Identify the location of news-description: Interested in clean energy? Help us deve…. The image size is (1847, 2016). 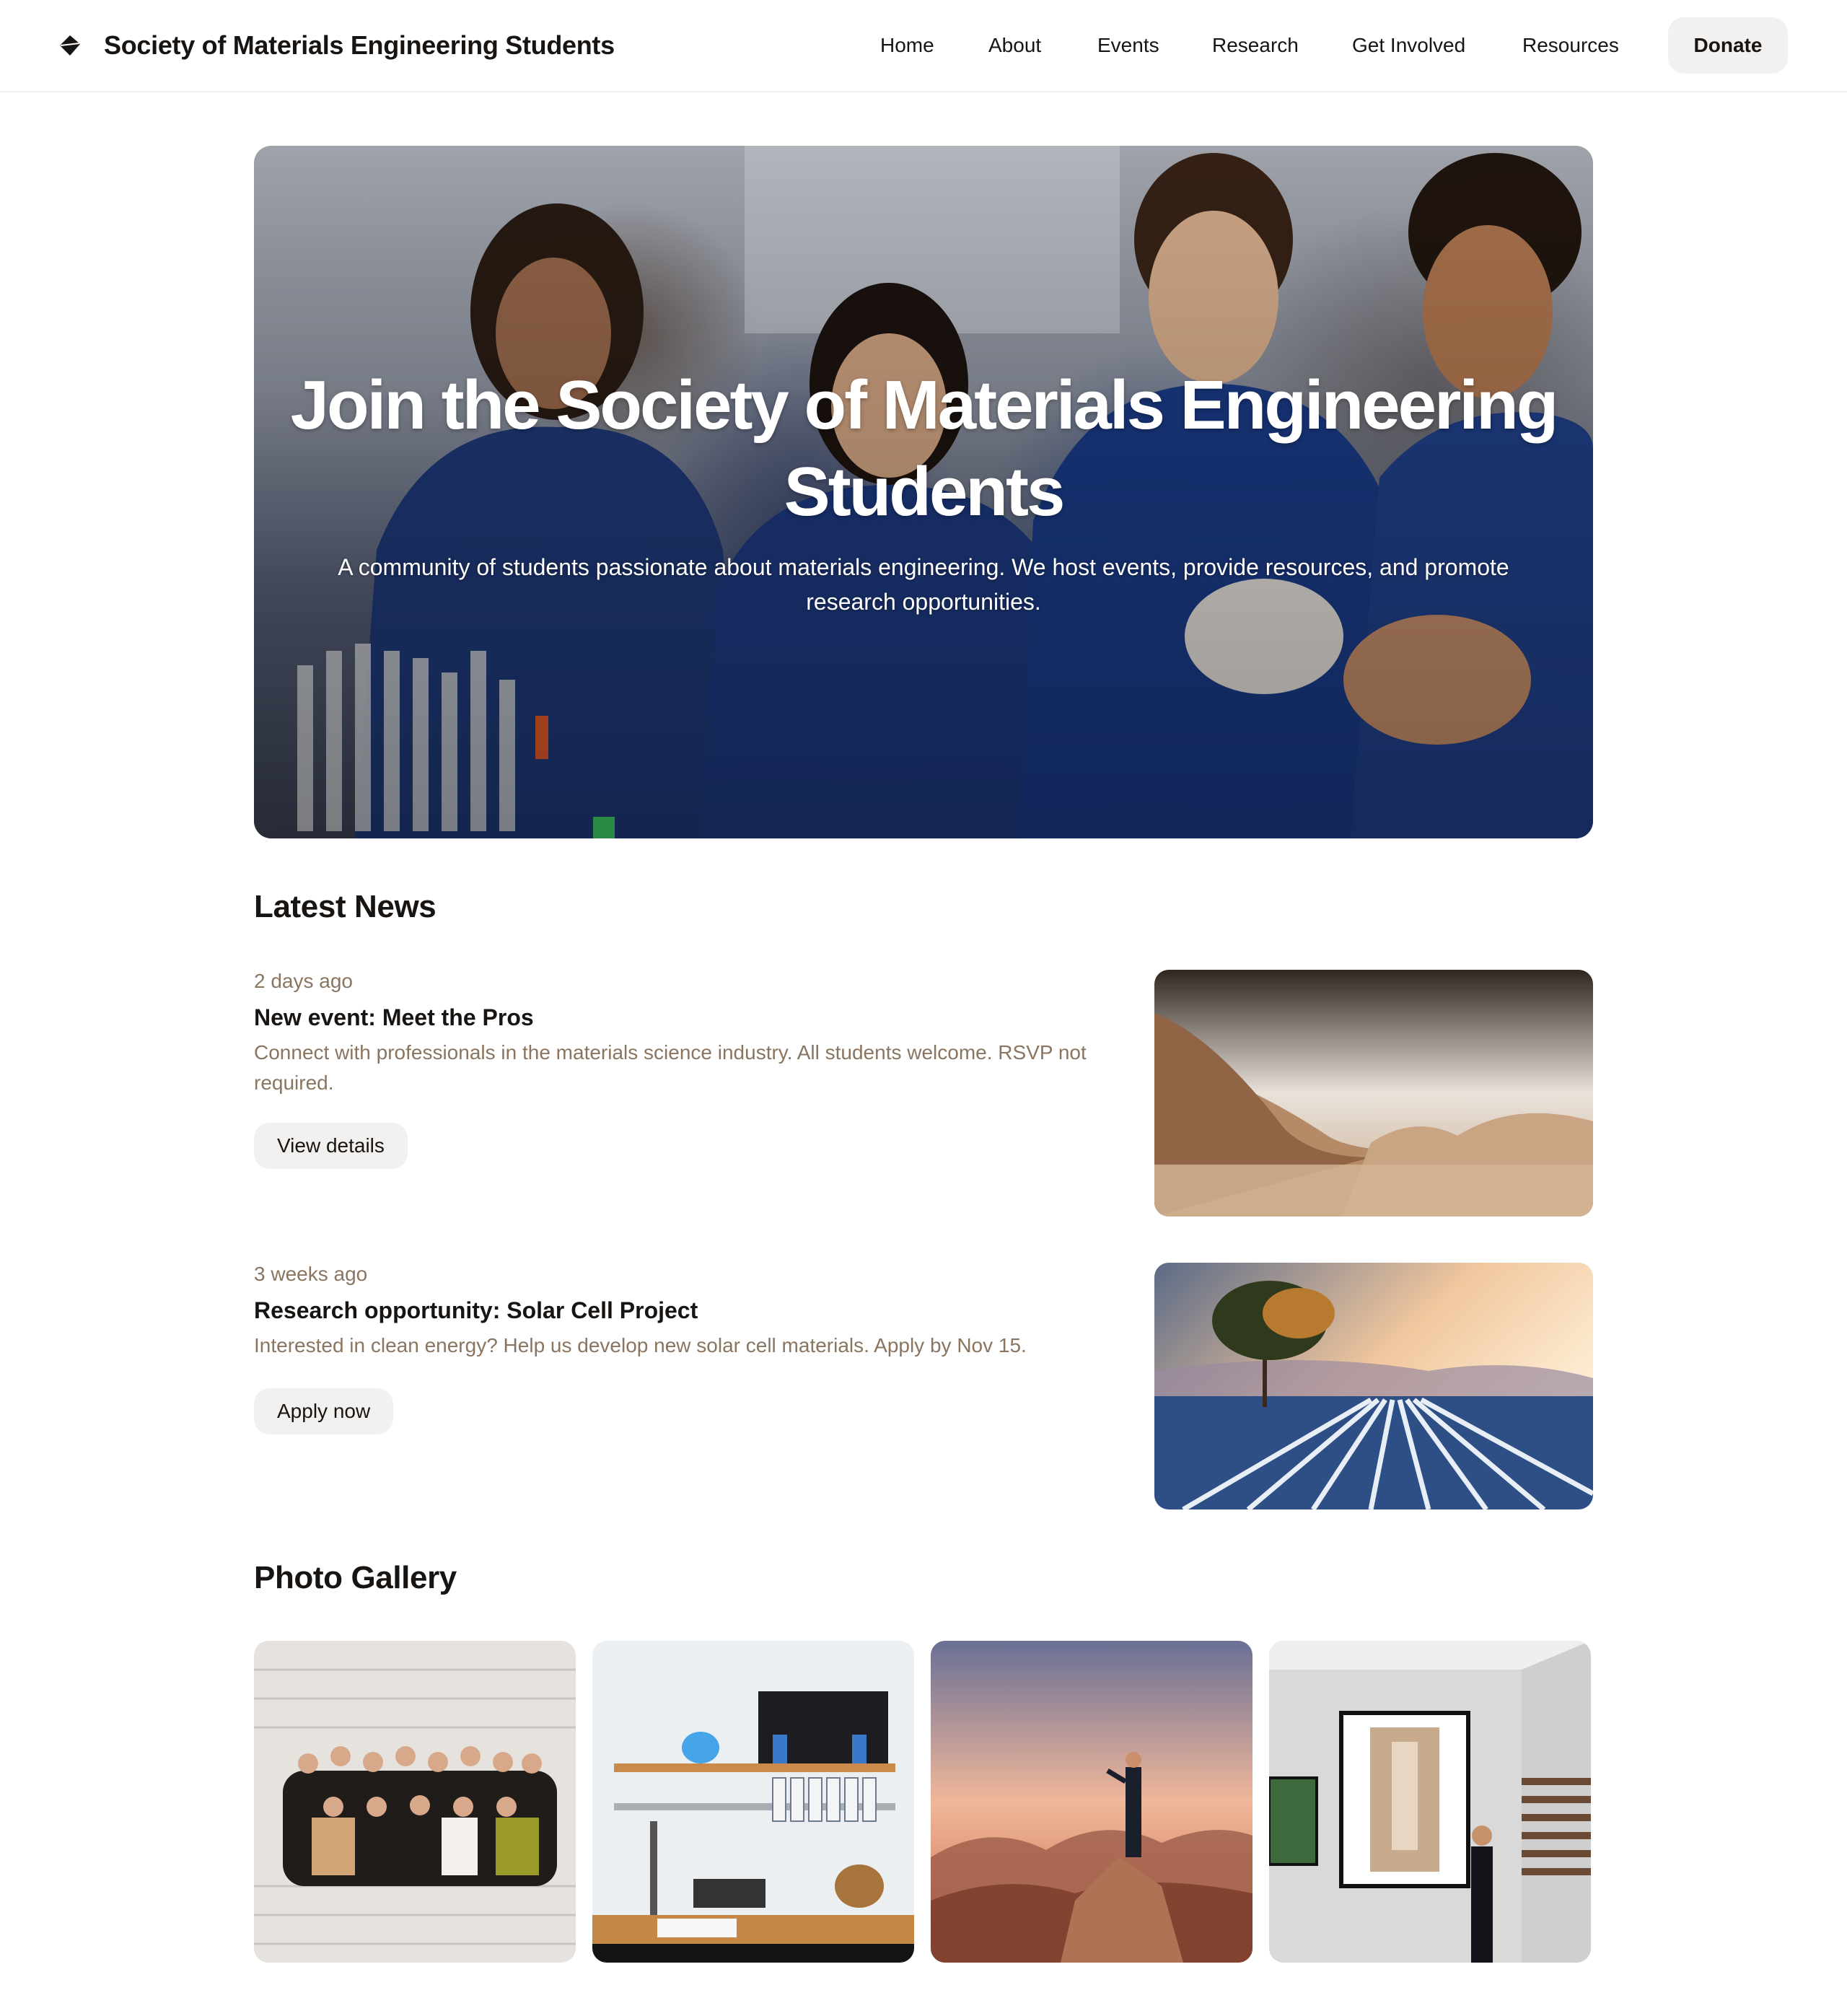
(640, 1345).